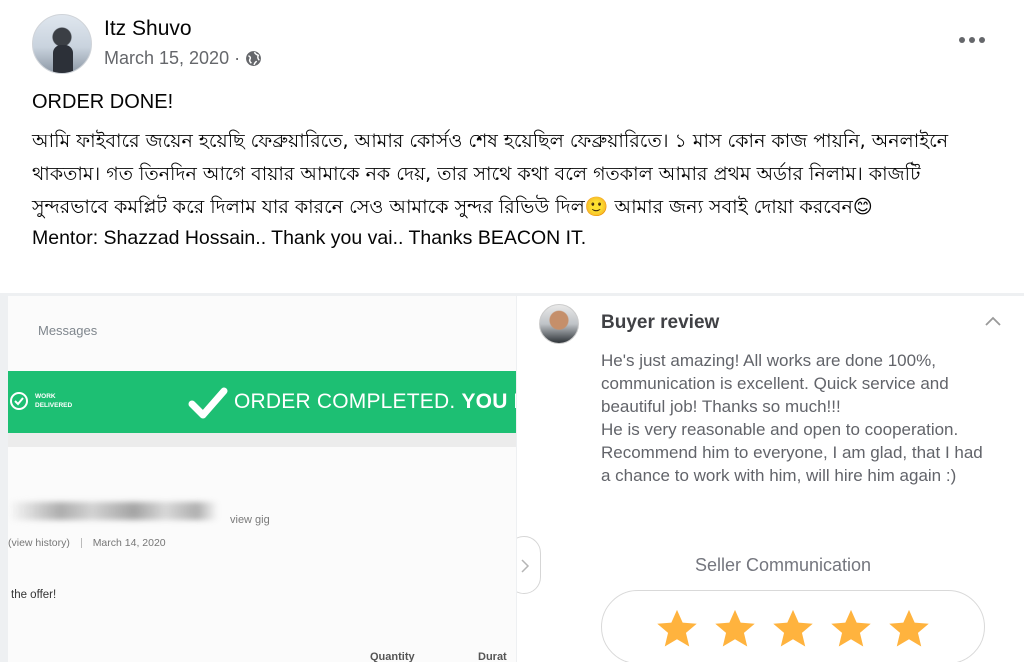  I want to click on rating-label: Seller Communication, so click(783, 565).